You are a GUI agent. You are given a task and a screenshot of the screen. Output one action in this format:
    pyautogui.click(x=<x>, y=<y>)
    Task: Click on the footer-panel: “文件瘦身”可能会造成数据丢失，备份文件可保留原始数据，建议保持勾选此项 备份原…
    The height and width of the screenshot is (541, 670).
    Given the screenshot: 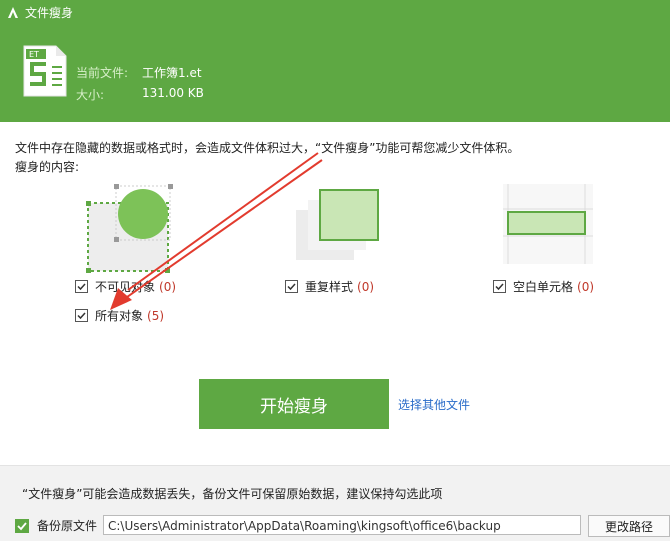 What is the action you would take?
    pyautogui.click(x=335, y=503)
    